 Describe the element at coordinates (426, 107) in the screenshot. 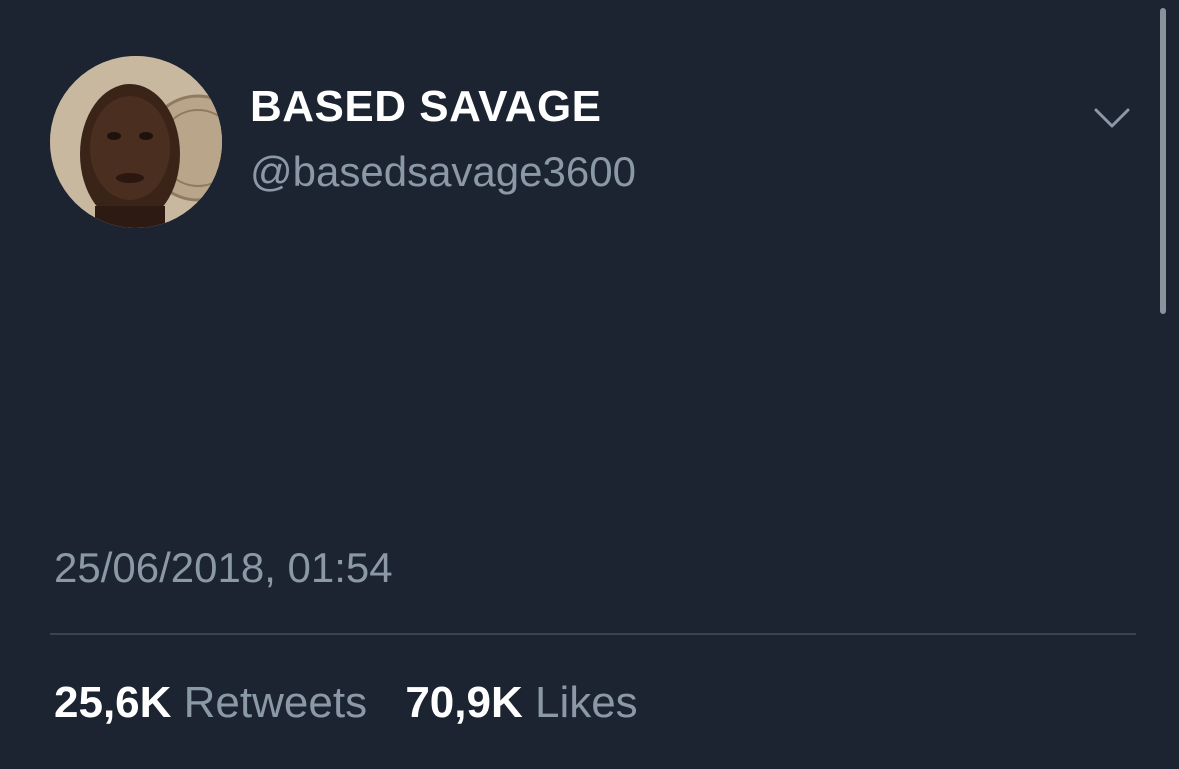

I see `display-name: BASED SAVAGE` at that location.